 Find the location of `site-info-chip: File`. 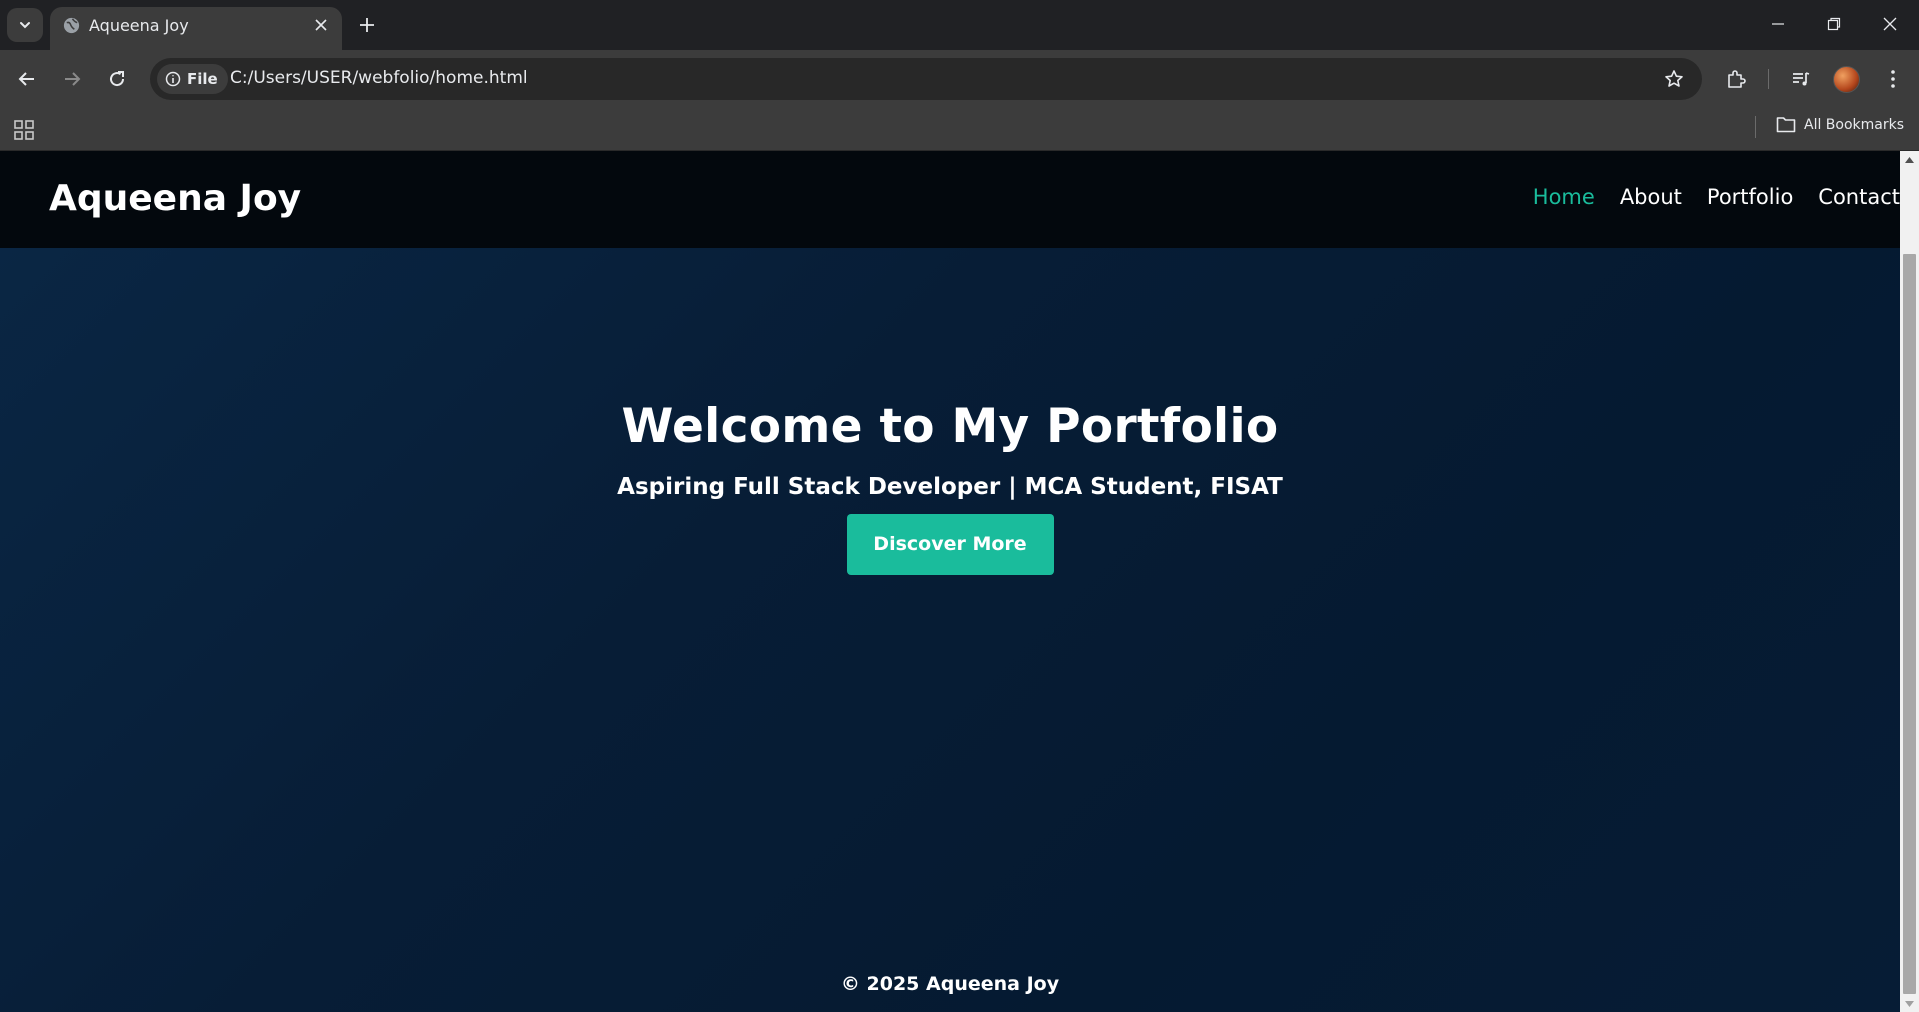

site-info-chip: File is located at coordinates (192, 79).